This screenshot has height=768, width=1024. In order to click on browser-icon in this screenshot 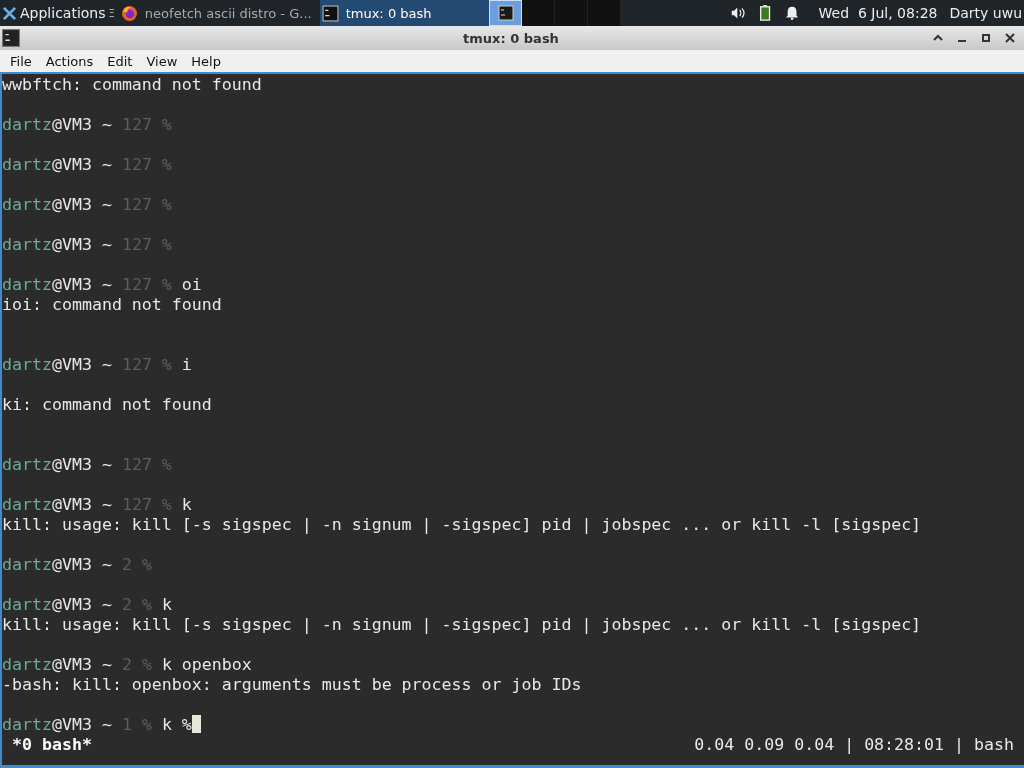, I will do `click(129, 13)`.